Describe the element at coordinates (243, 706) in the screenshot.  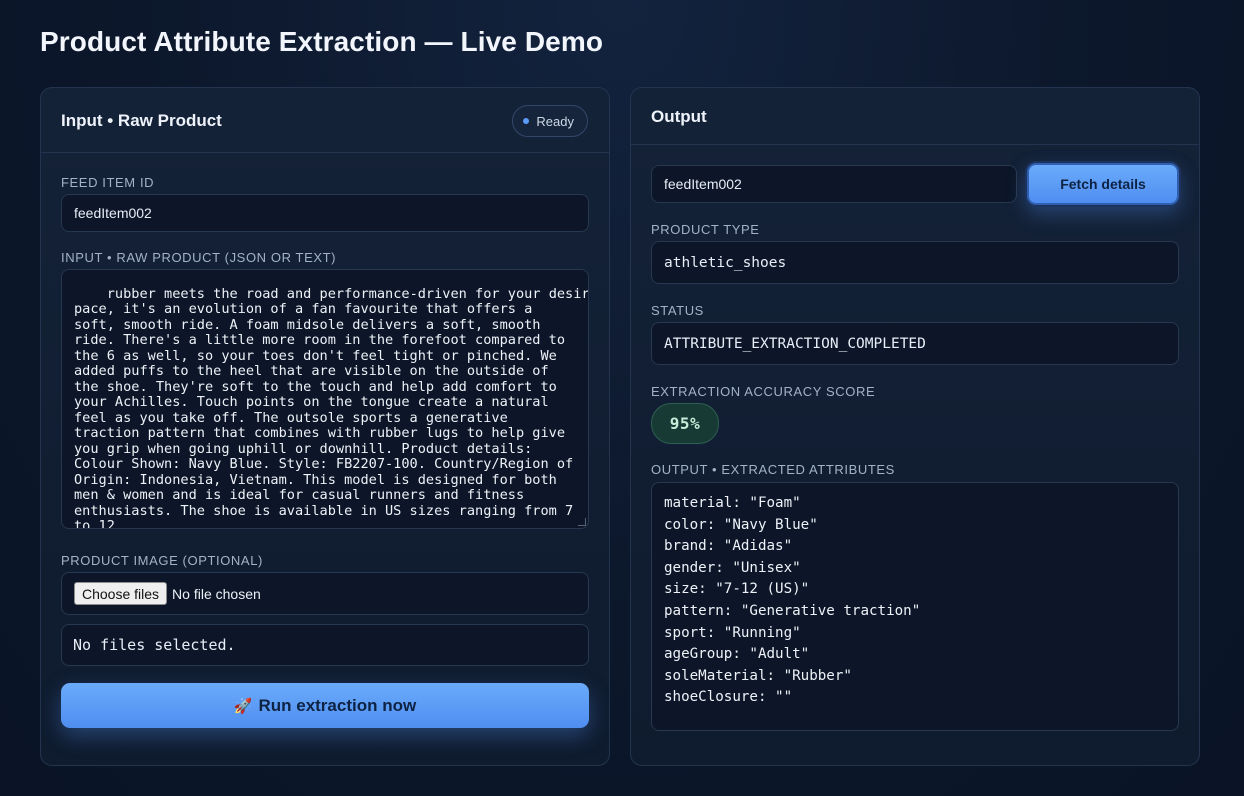
I see `rocket-icon: 🚀` at that location.